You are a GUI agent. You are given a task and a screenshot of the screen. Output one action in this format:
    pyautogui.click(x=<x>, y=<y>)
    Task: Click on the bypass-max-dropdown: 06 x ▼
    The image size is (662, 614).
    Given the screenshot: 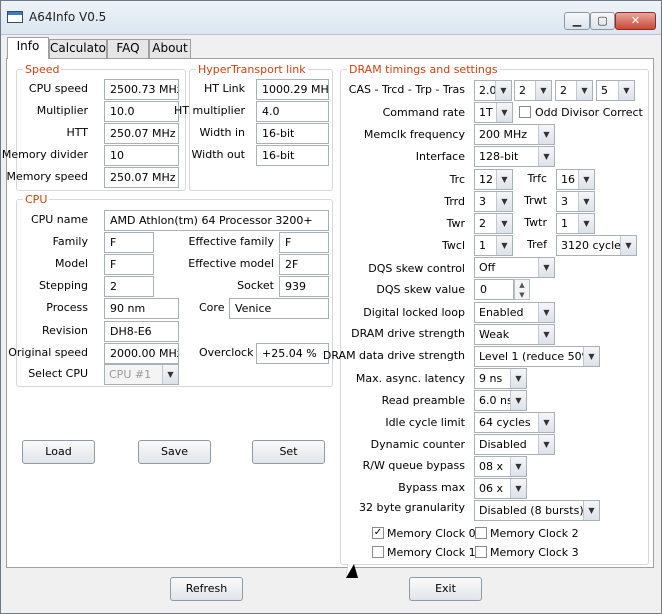 What is the action you would take?
    pyautogui.click(x=500, y=488)
    